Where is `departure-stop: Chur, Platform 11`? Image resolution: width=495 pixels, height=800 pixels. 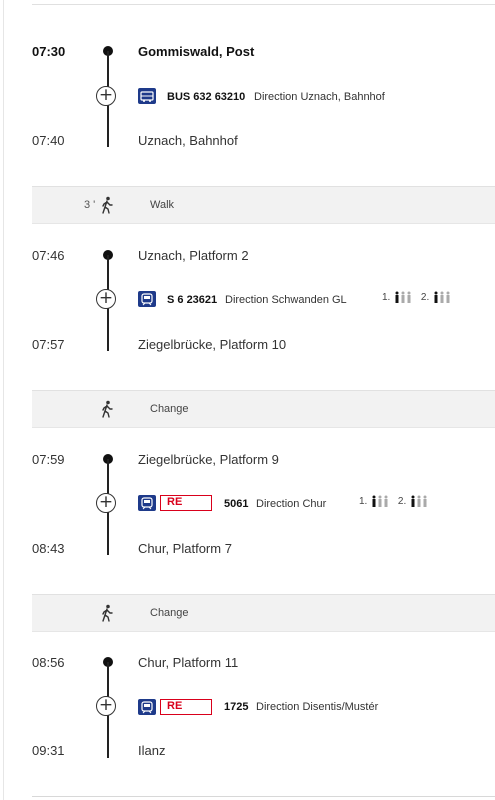 departure-stop: Chur, Platform 11 is located at coordinates (188, 663).